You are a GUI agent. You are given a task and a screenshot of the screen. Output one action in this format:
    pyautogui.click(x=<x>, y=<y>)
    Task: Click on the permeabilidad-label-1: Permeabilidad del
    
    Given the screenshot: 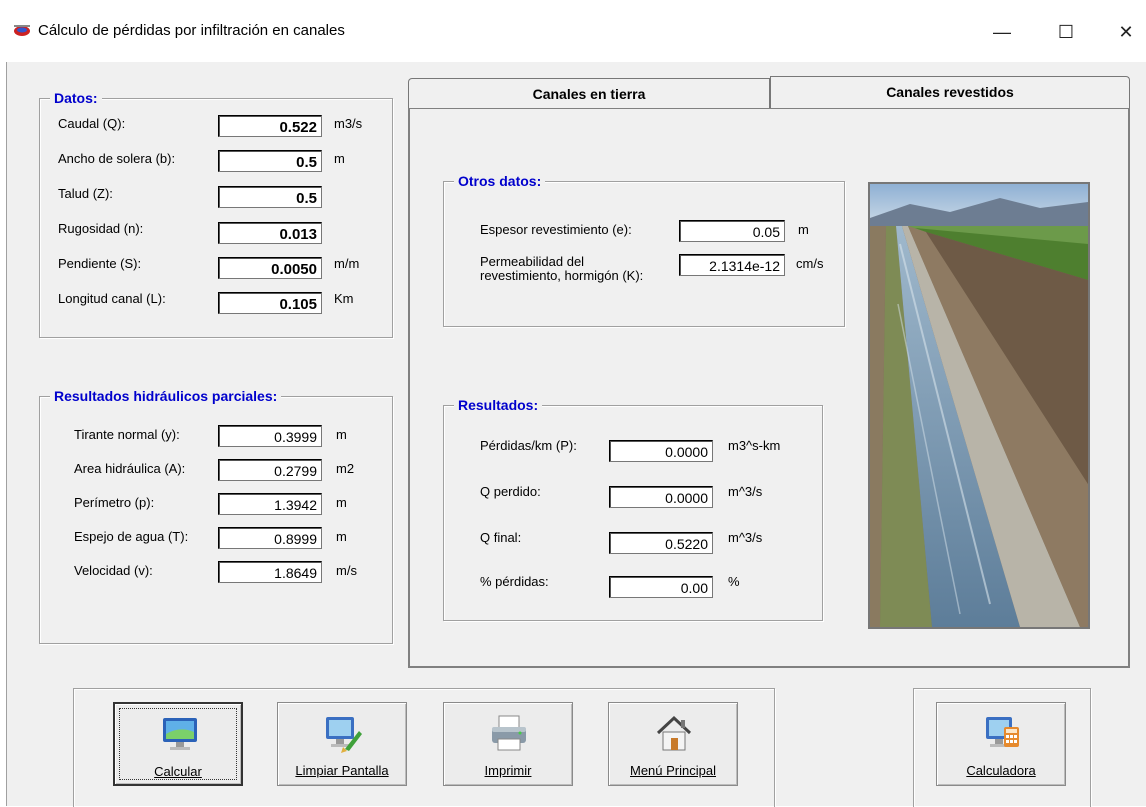 What is the action you would take?
    pyautogui.click(x=532, y=261)
    